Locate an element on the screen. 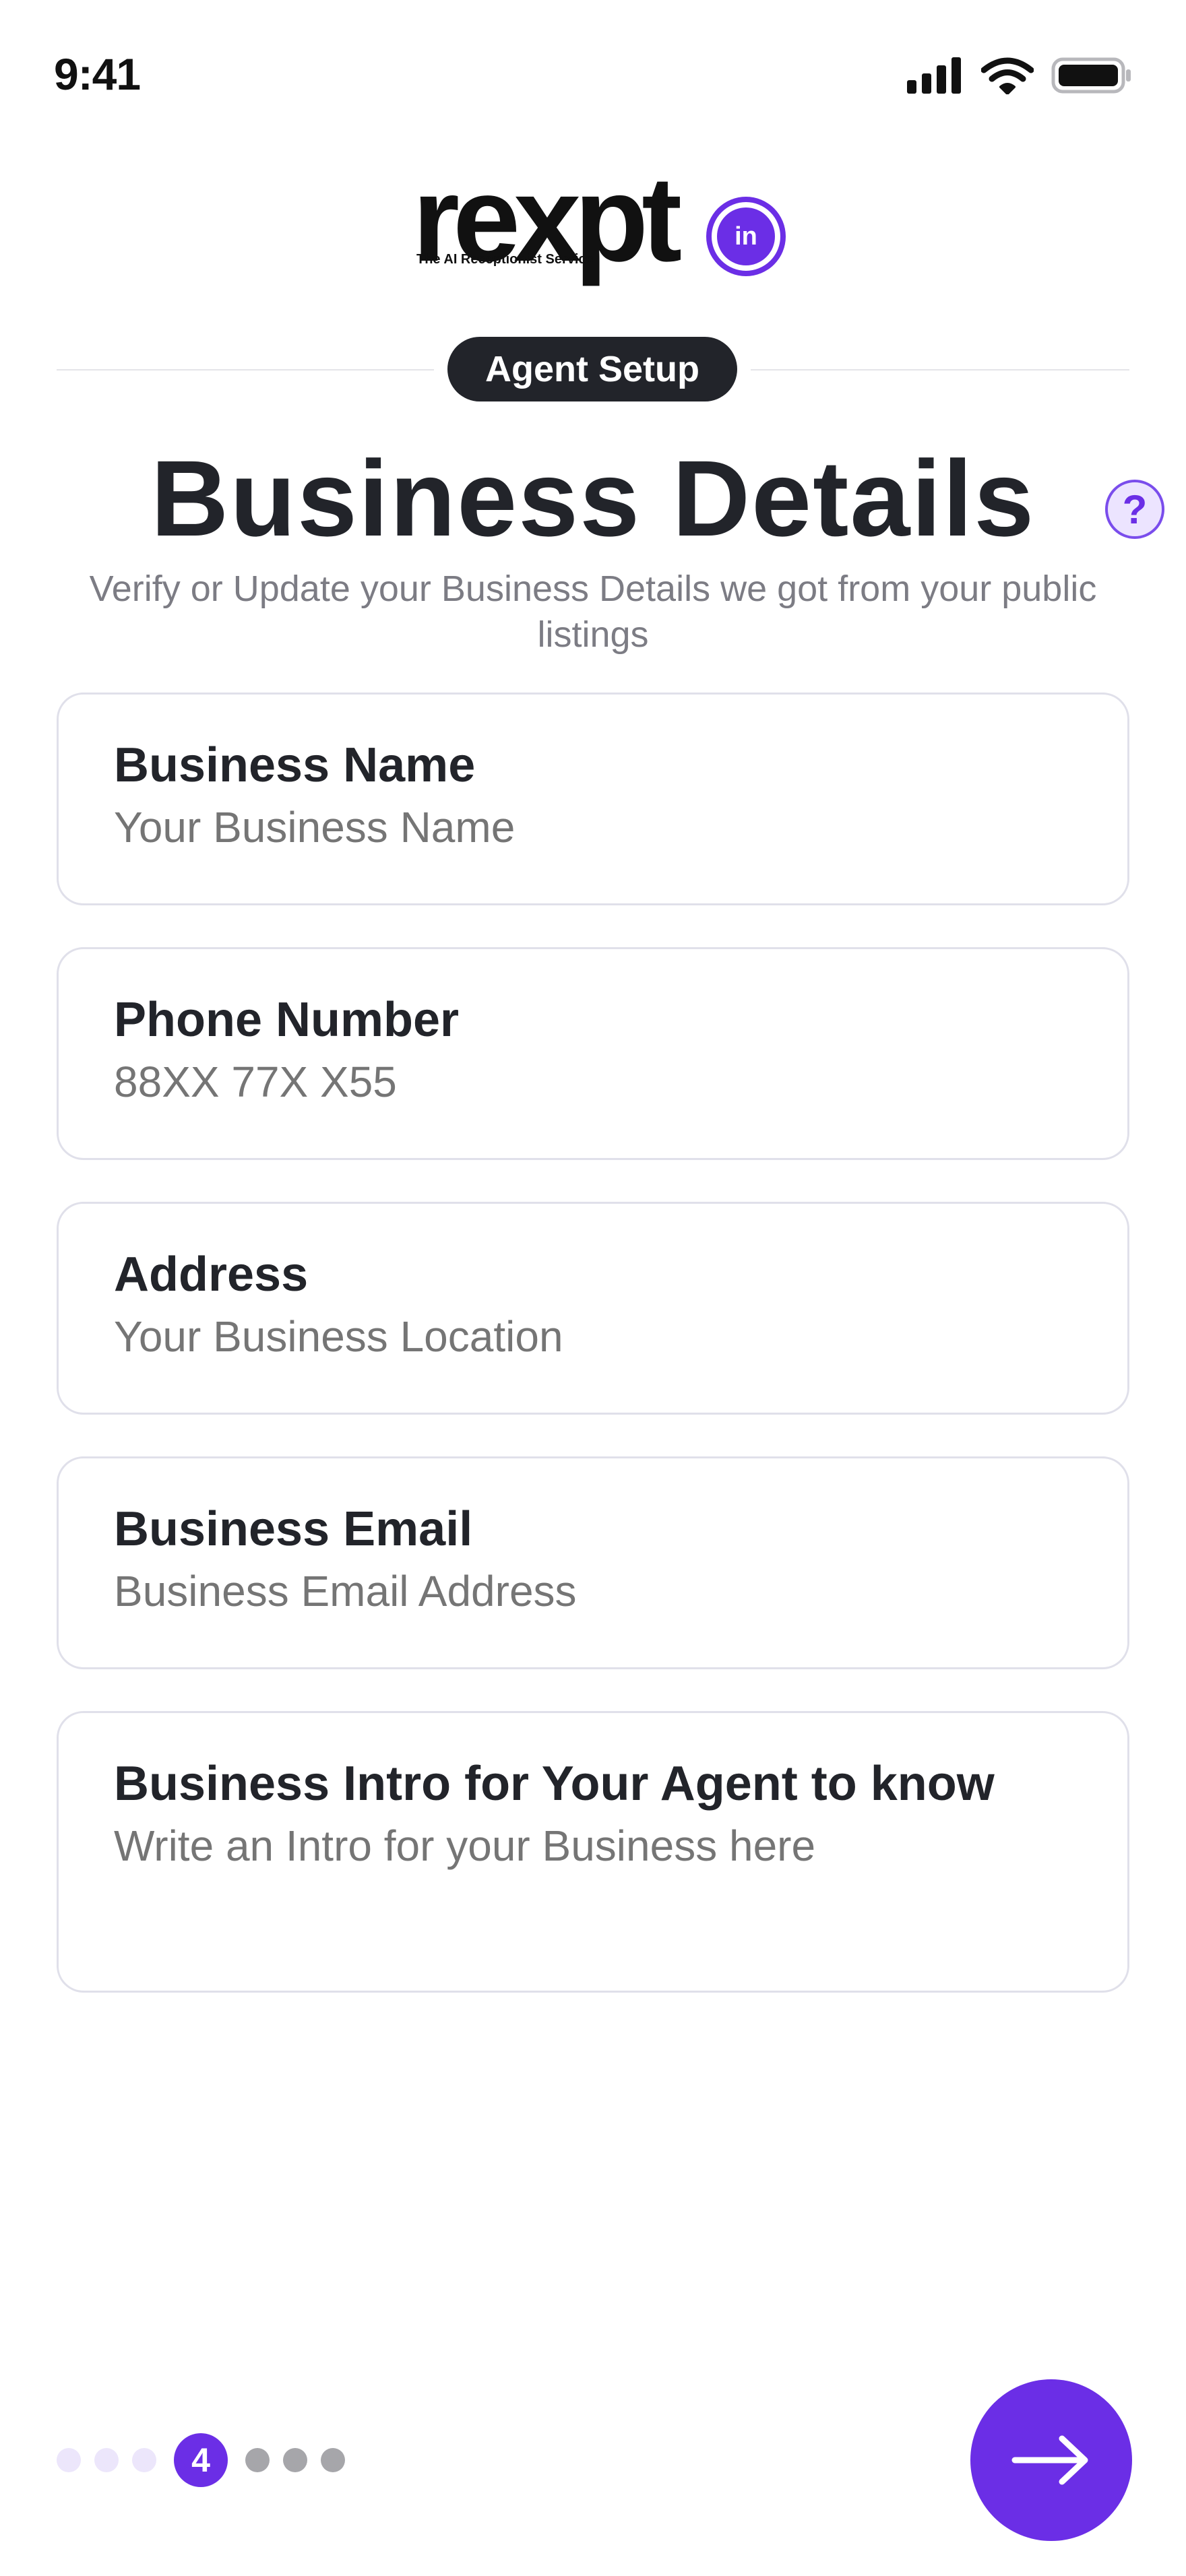  logo-headset-badge: in is located at coordinates (746, 236).